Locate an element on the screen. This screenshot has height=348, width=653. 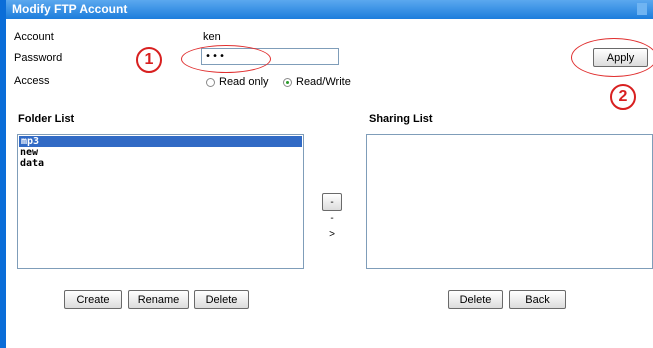
password-label: Password is located at coordinates (38, 58).